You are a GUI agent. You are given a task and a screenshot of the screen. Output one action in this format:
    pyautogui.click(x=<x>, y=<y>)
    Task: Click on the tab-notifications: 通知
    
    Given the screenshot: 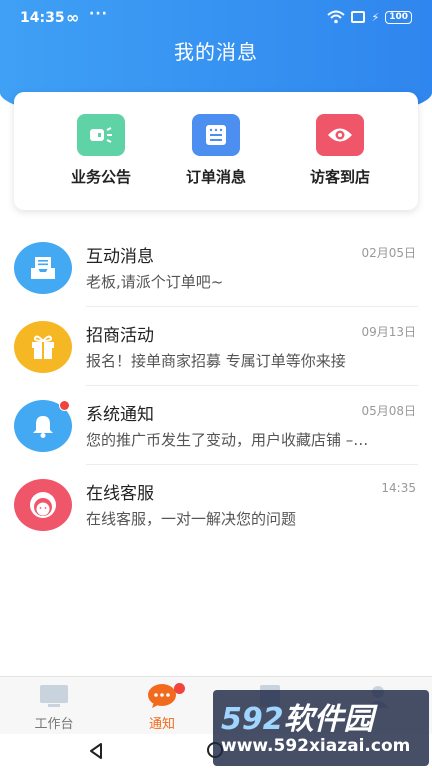 What is the action you would take?
    pyautogui.click(x=162, y=707)
    